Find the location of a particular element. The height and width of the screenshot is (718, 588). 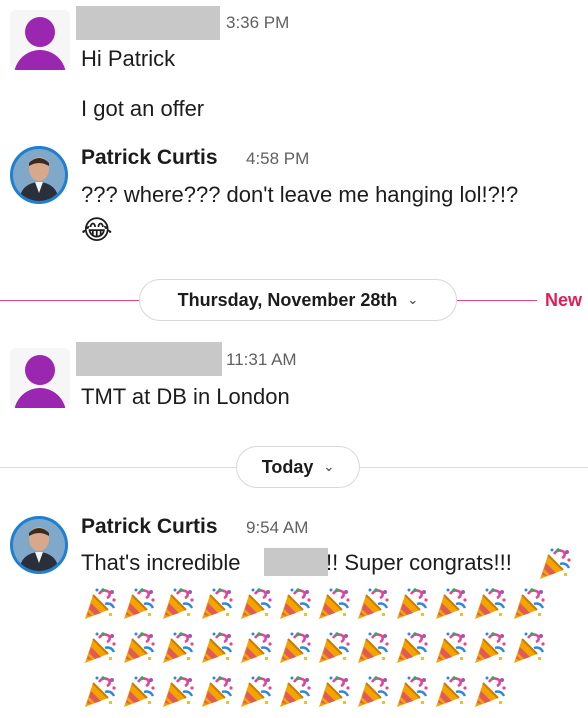

message-text-start: That's incredible is located at coordinates (161, 562).